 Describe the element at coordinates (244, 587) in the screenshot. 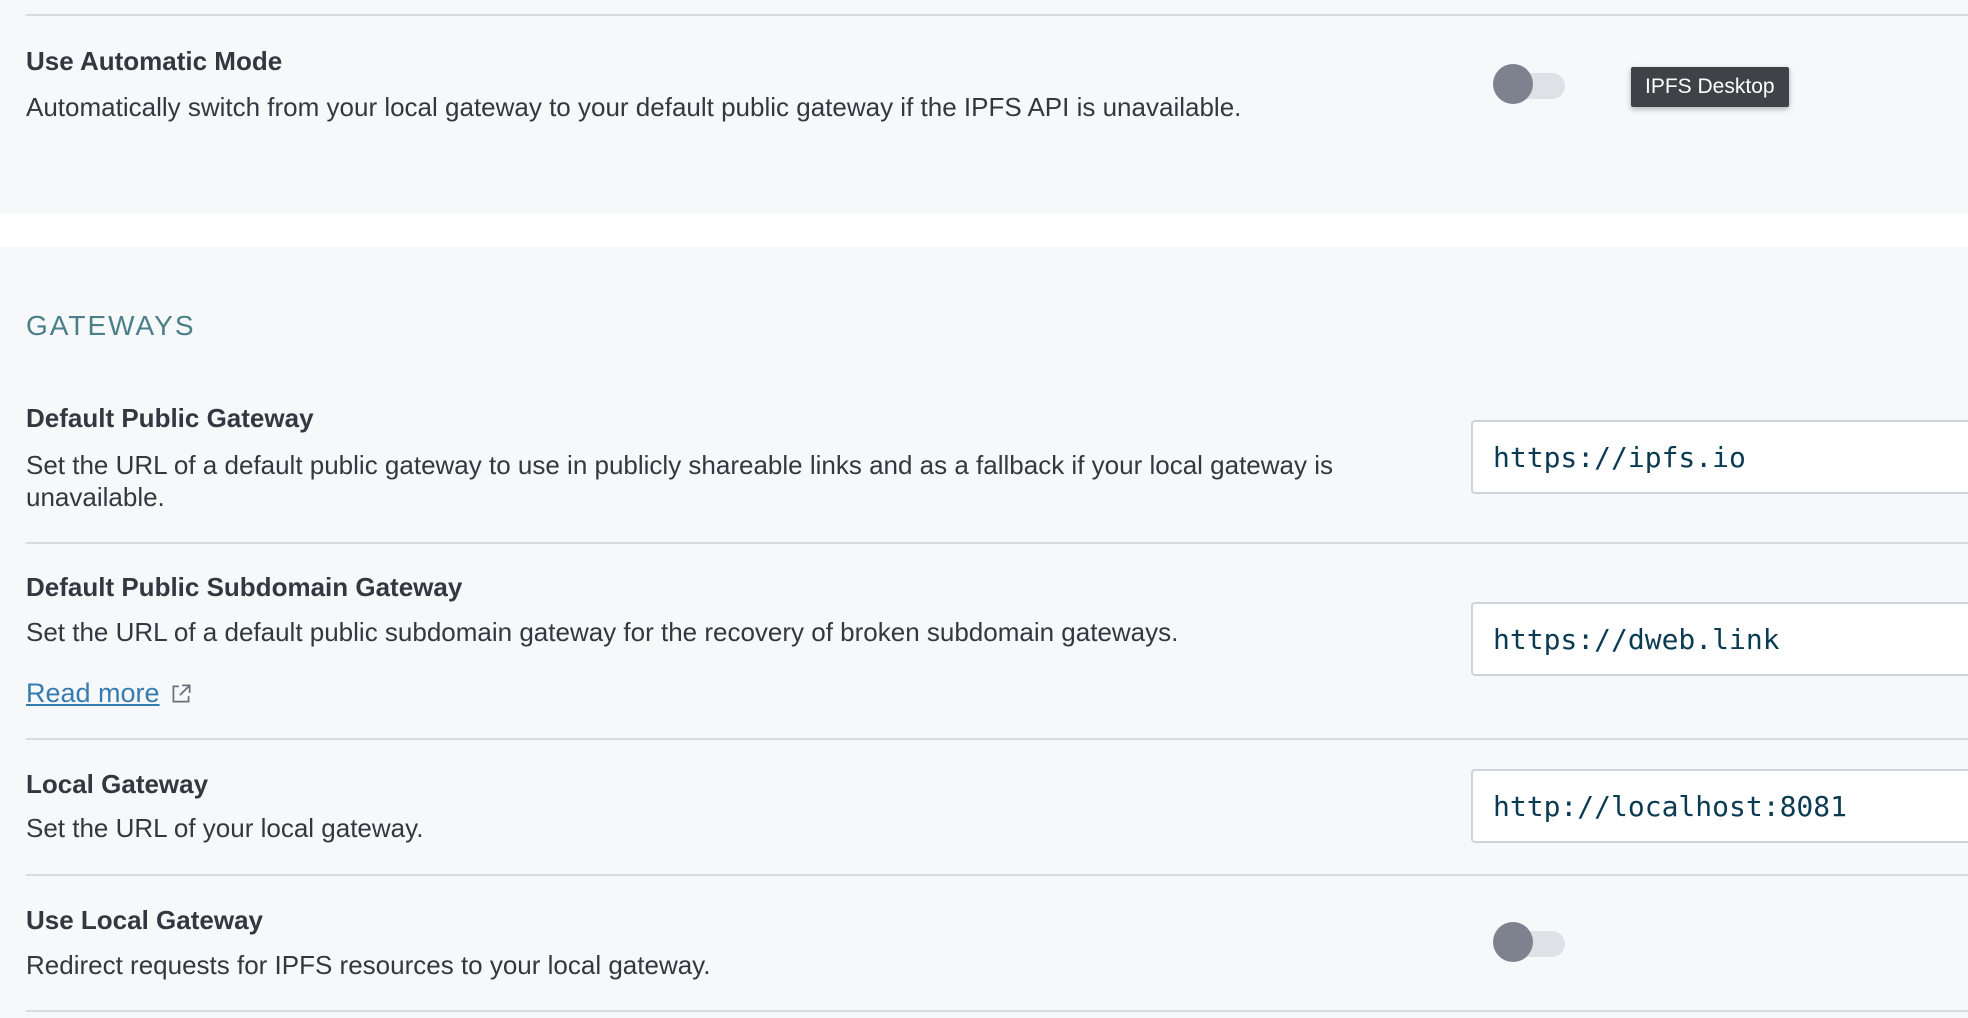

I see `default-subdomain-gateway-title: Default Public Subdomain Gateway` at that location.